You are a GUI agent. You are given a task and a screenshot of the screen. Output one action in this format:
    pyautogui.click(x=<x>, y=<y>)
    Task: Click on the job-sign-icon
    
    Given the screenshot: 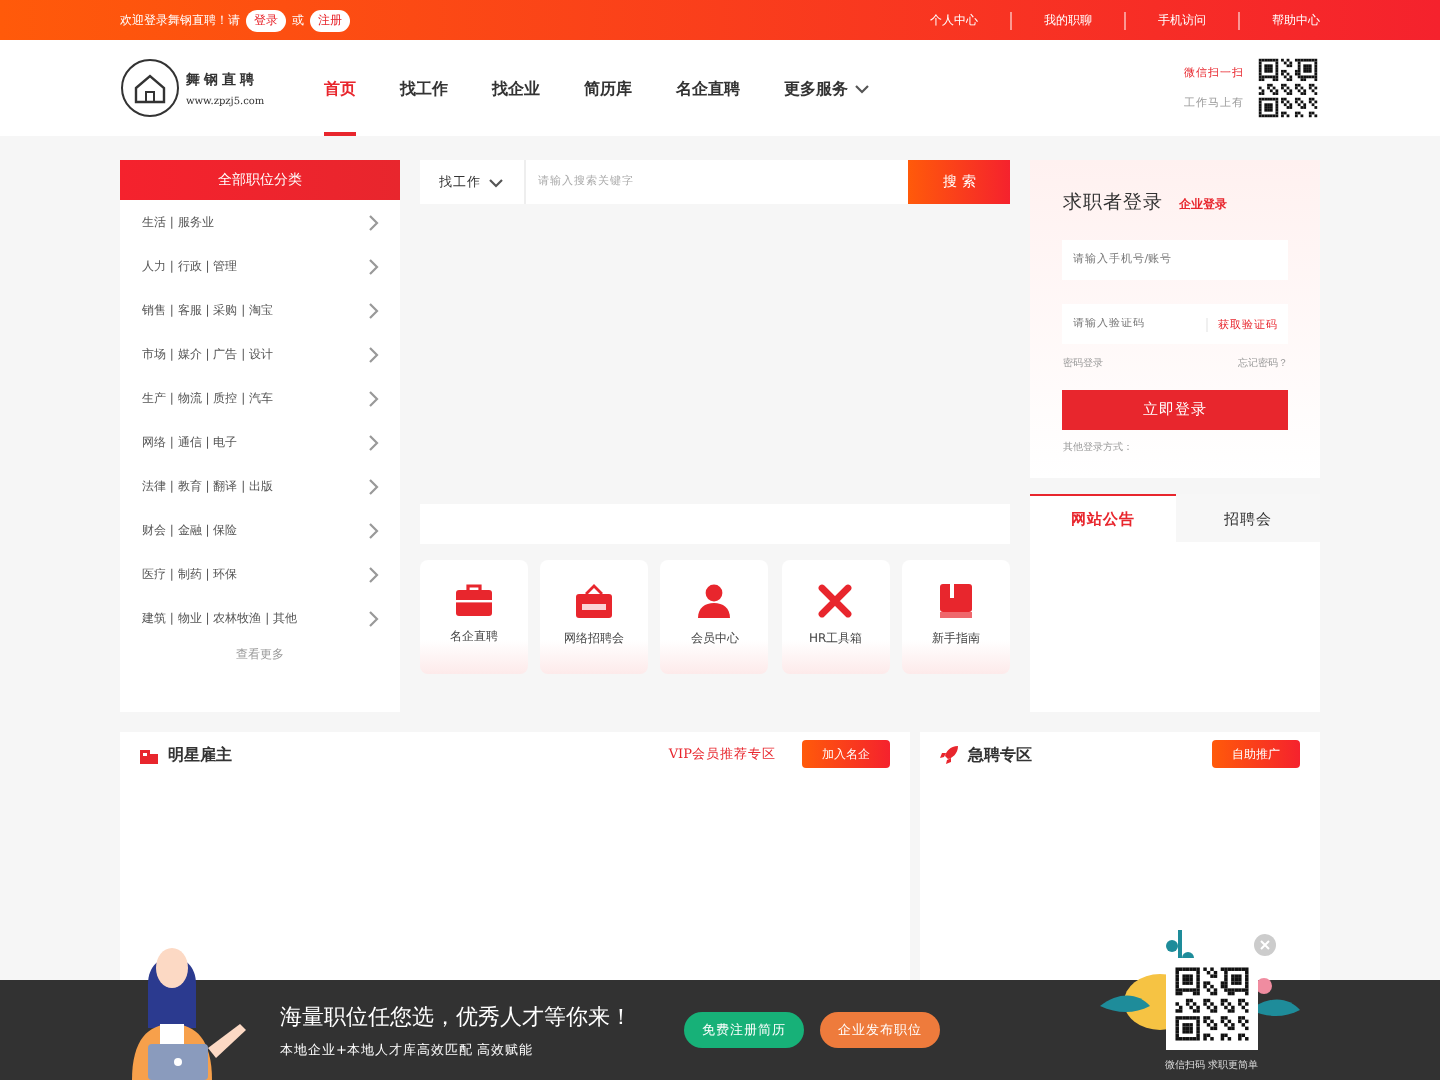 What is the action you would take?
    pyautogui.click(x=594, y=601)
    